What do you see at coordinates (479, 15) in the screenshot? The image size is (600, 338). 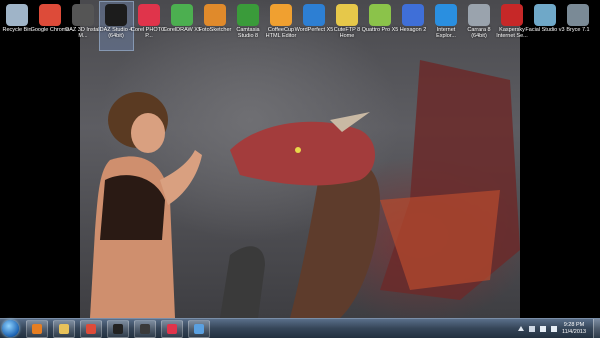 I see `carrara-icon` at bounding box center [479, 15].